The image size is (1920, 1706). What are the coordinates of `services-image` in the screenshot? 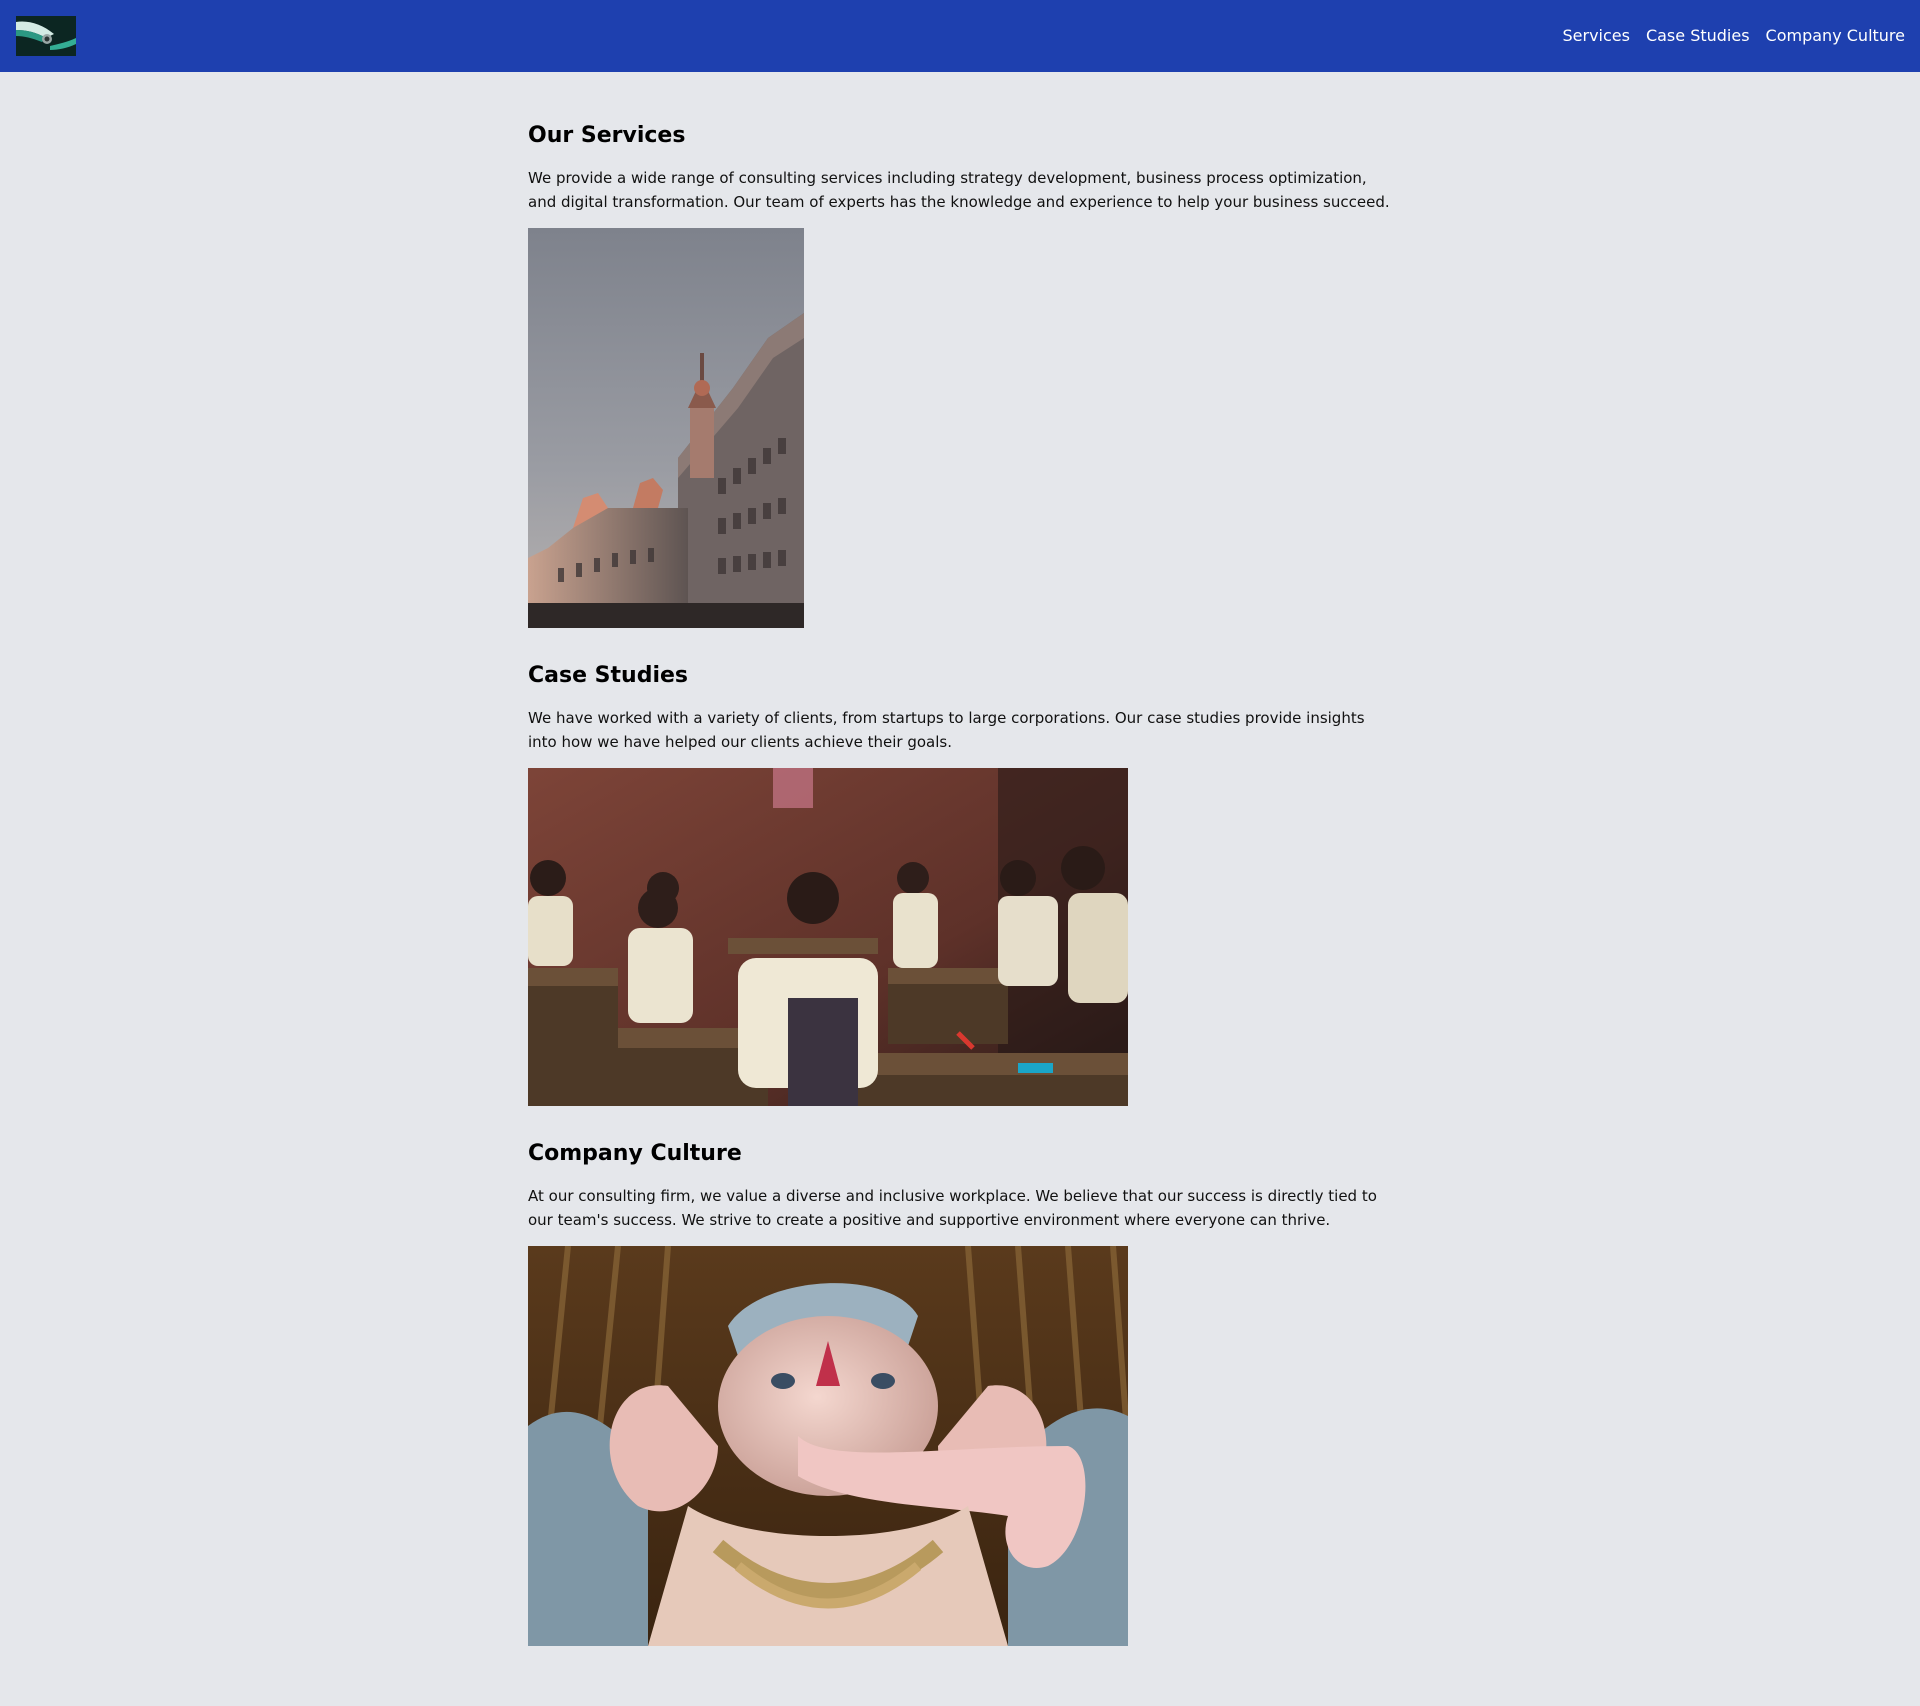 It's located at (666, 428).